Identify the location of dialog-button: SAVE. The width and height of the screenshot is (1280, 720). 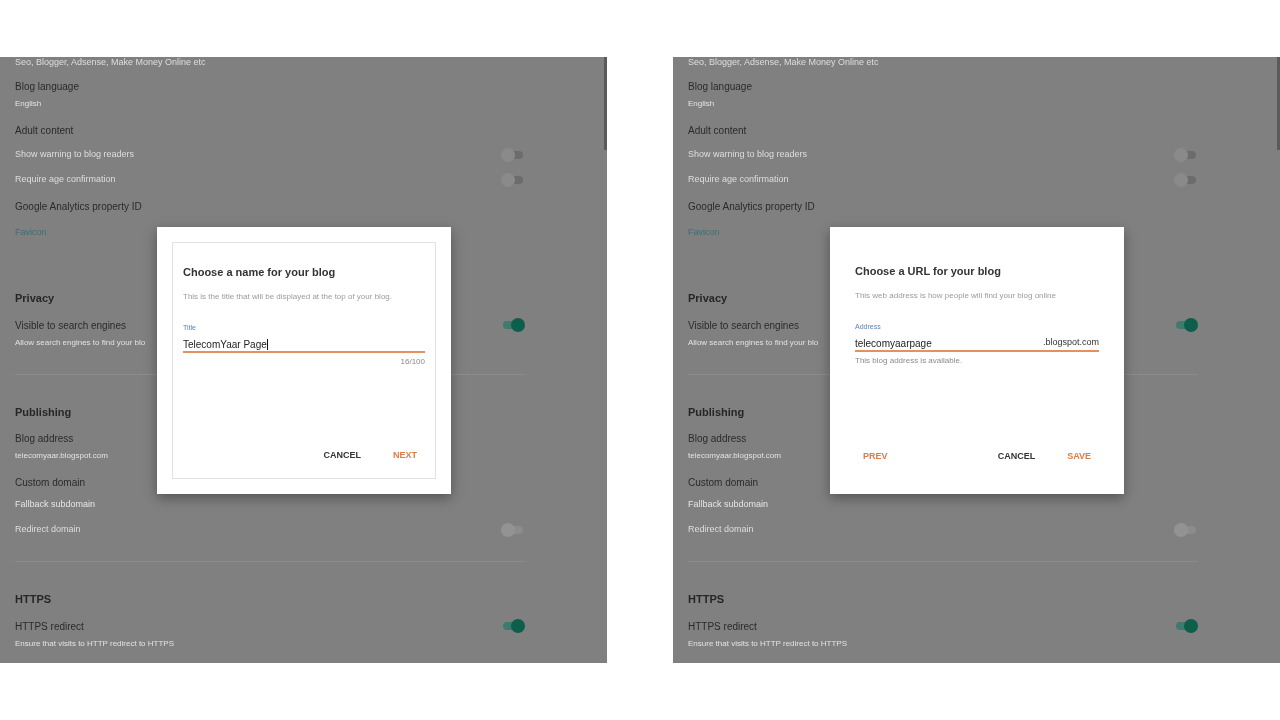
(1079, 456).